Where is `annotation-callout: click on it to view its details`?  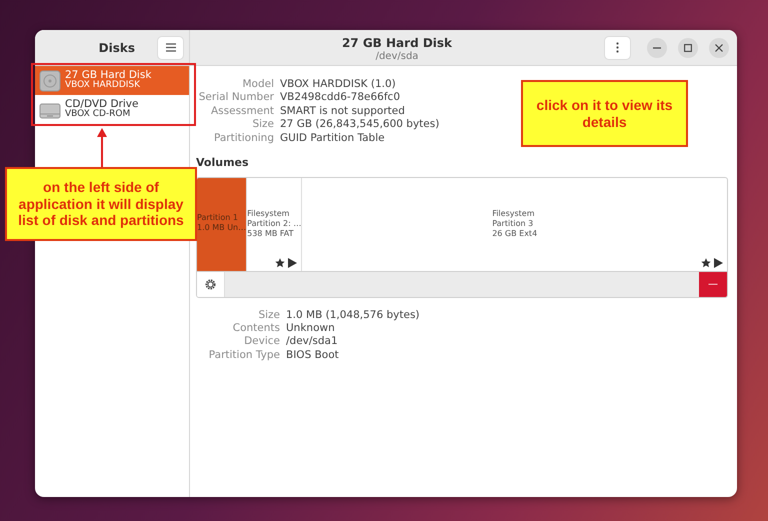
annotation-callout: click on it to view its details is located at coordinates (604, 113).